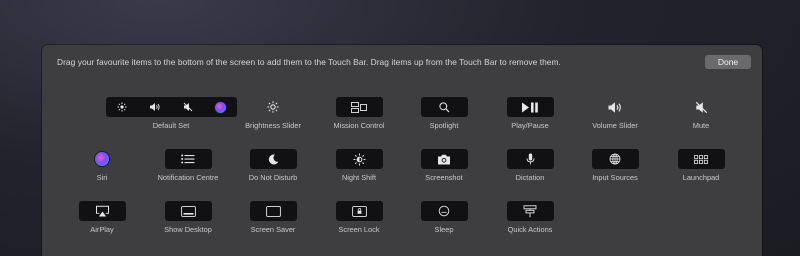 The width and height of the screenshot is (800, 256). I want to click on item-input-sources: Input Sources, so click(615, 165).